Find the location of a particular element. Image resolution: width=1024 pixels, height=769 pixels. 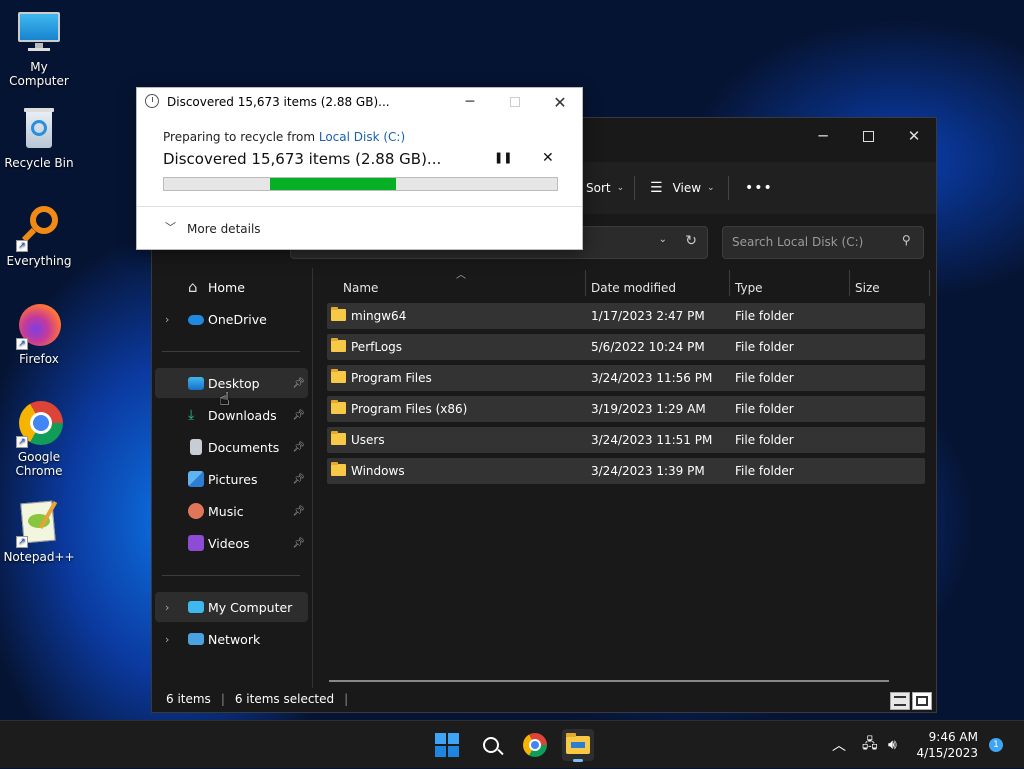

cancel-button: ✕ is located at coordinates (548, 158).